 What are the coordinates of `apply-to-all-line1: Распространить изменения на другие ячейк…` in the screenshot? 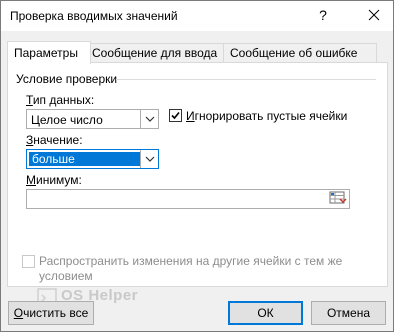 It's located at (191, 261).